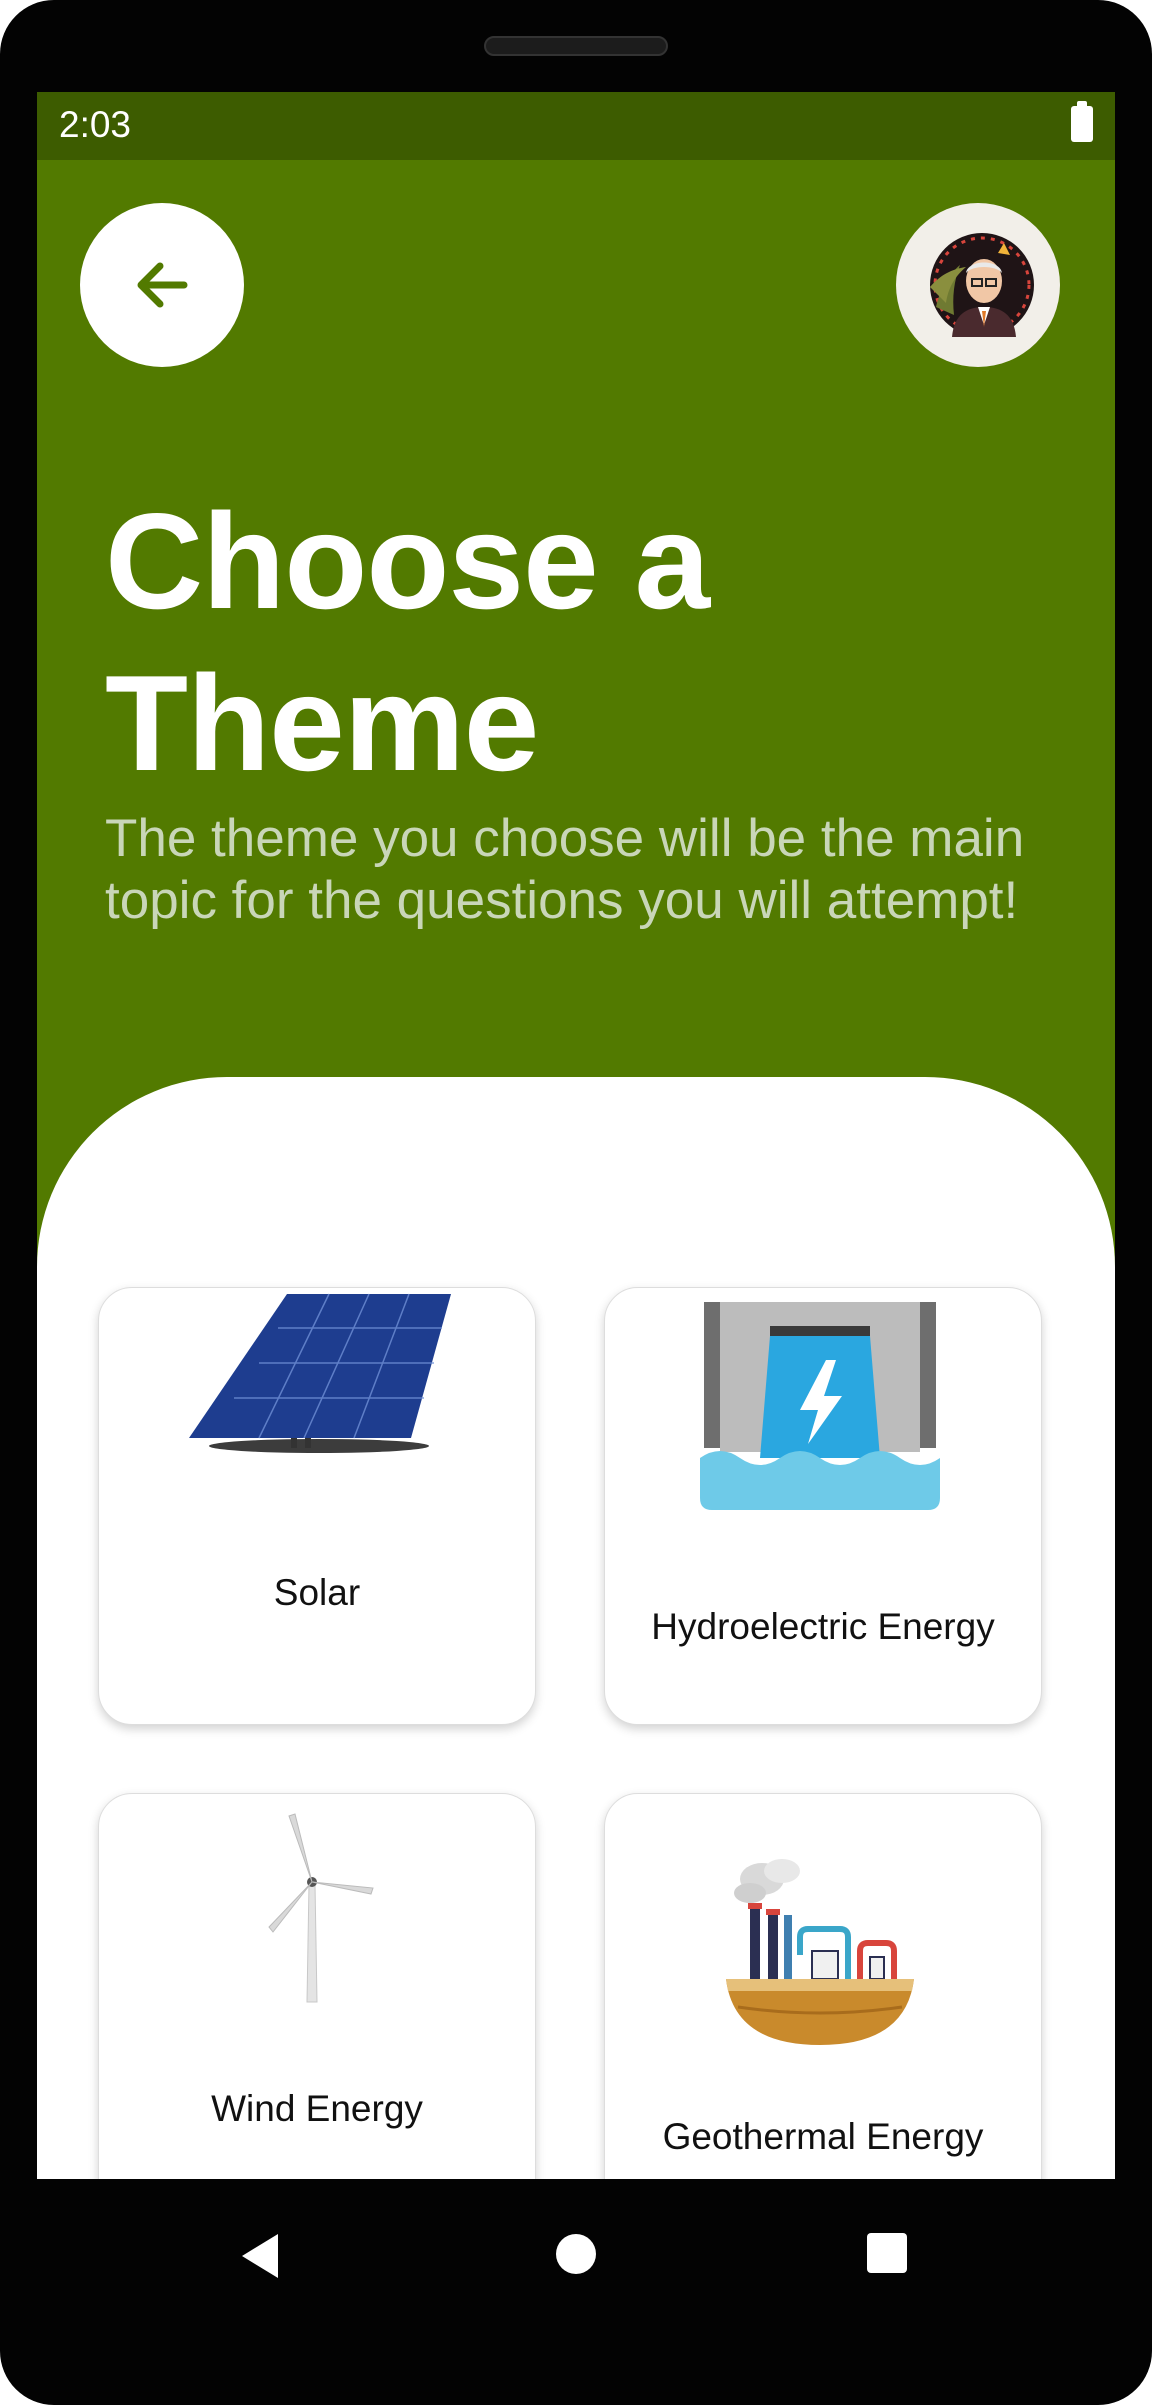  Describe the element at coordinates (317, 1592) in the screenshot. I see `theme-label: Solar` at that location.